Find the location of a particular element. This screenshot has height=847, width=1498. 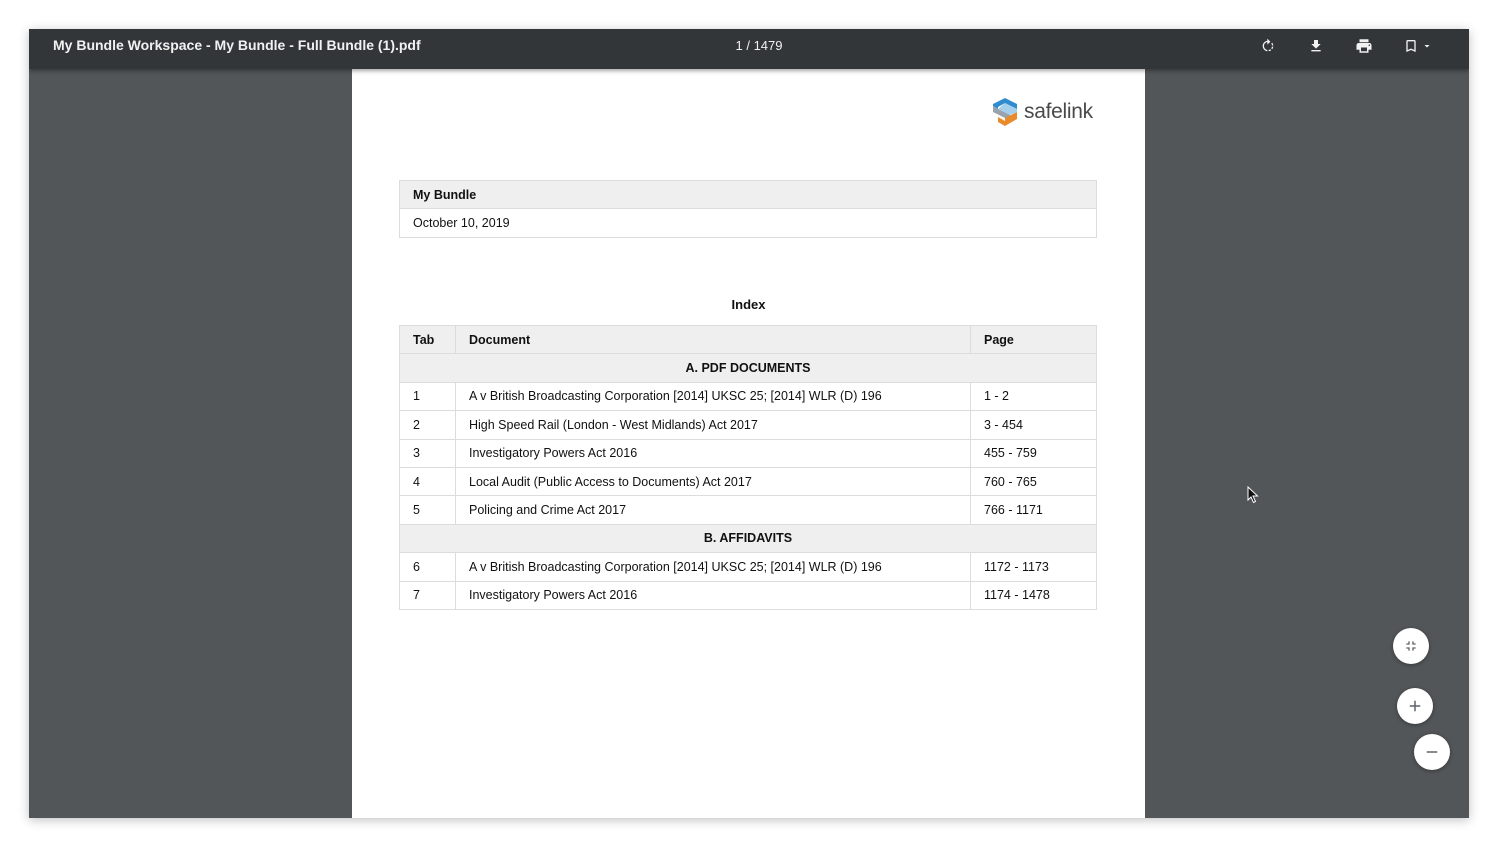

rotate-button is located at coordinates (1268, 46).